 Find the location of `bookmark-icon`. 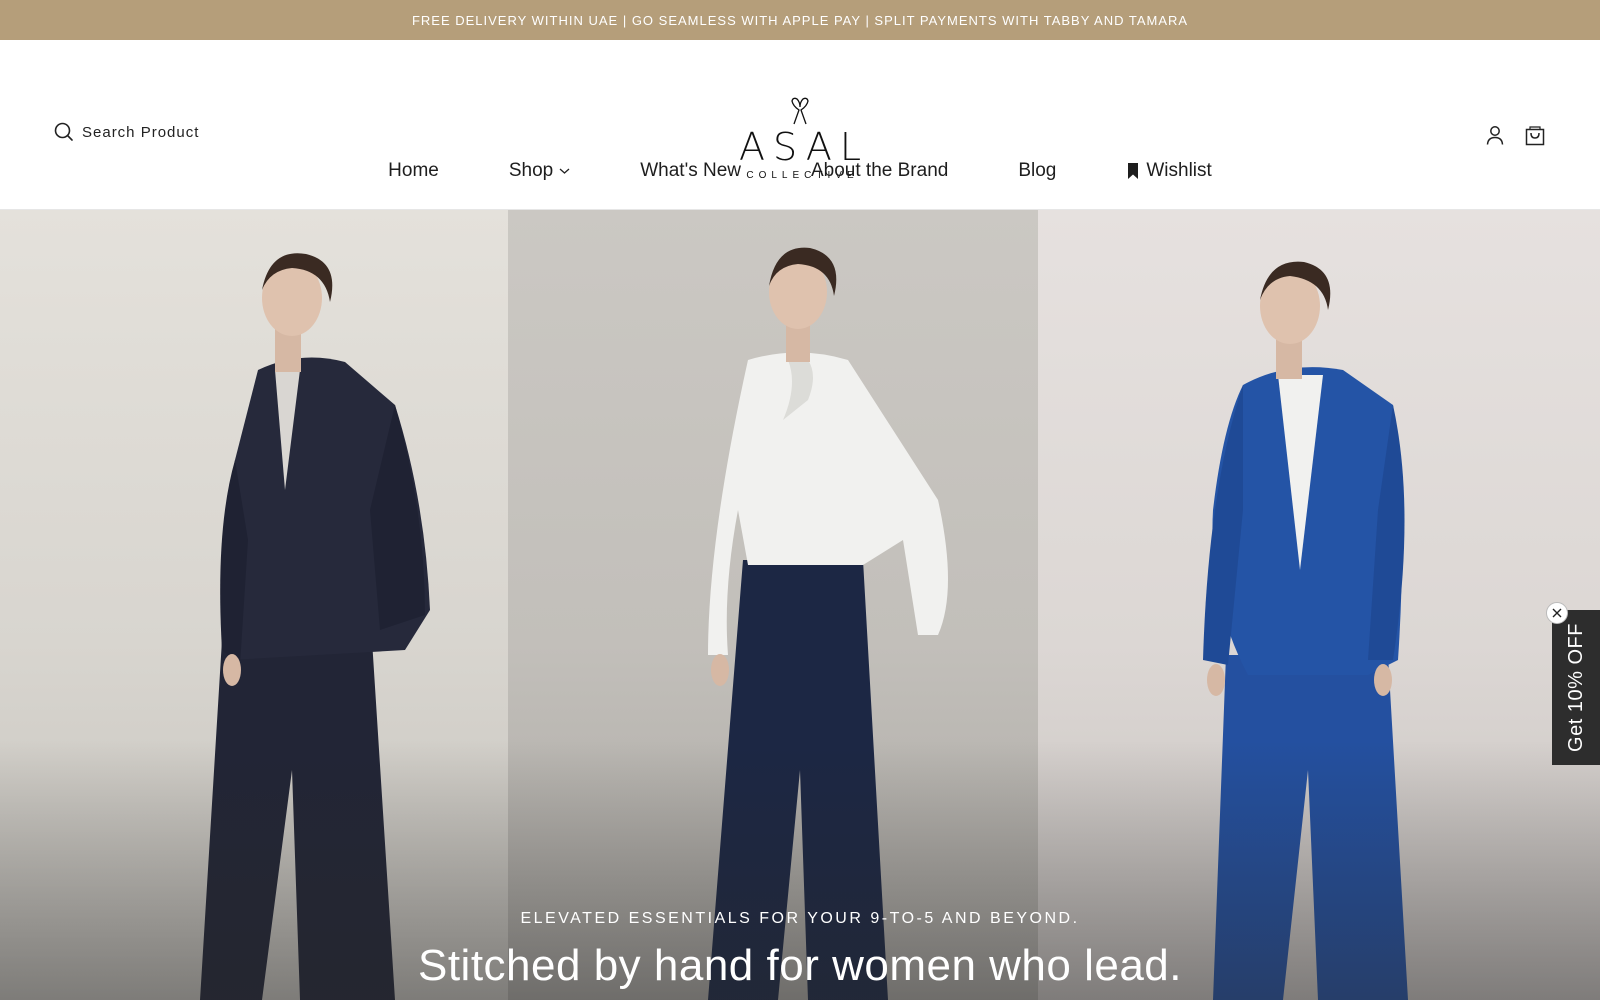

bookmark-icon is located at coordinates (1133, 171).